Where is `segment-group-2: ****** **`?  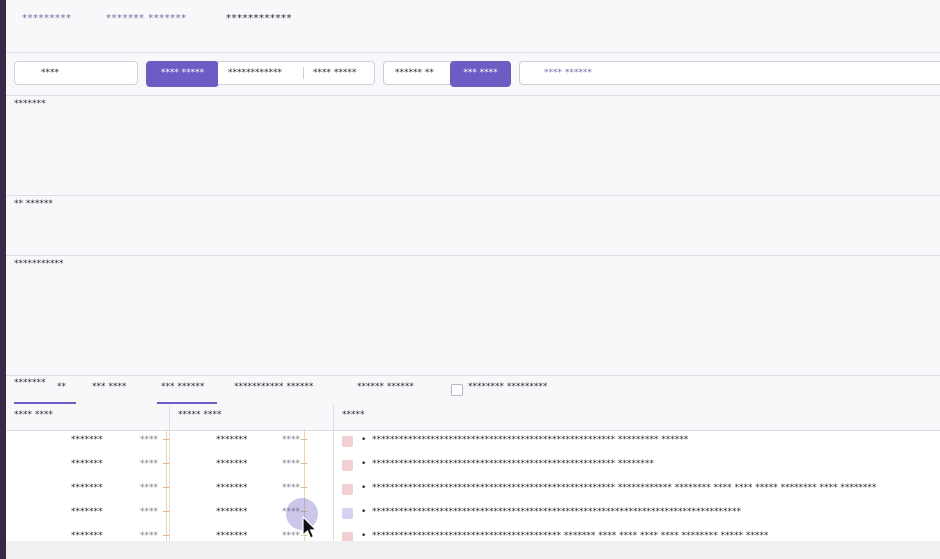 segment-group-2: ****** ** is located at coordinates (418, 73).